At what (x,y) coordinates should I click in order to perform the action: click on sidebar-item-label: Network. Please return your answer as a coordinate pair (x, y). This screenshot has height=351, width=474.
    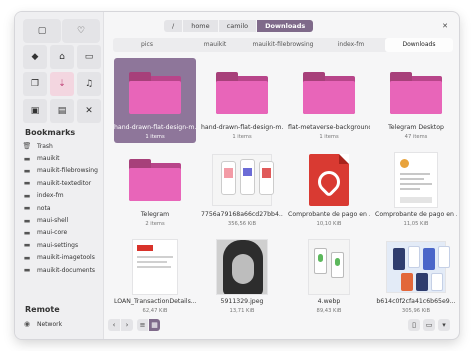
    Looking at the image, I should click on (50, 324).